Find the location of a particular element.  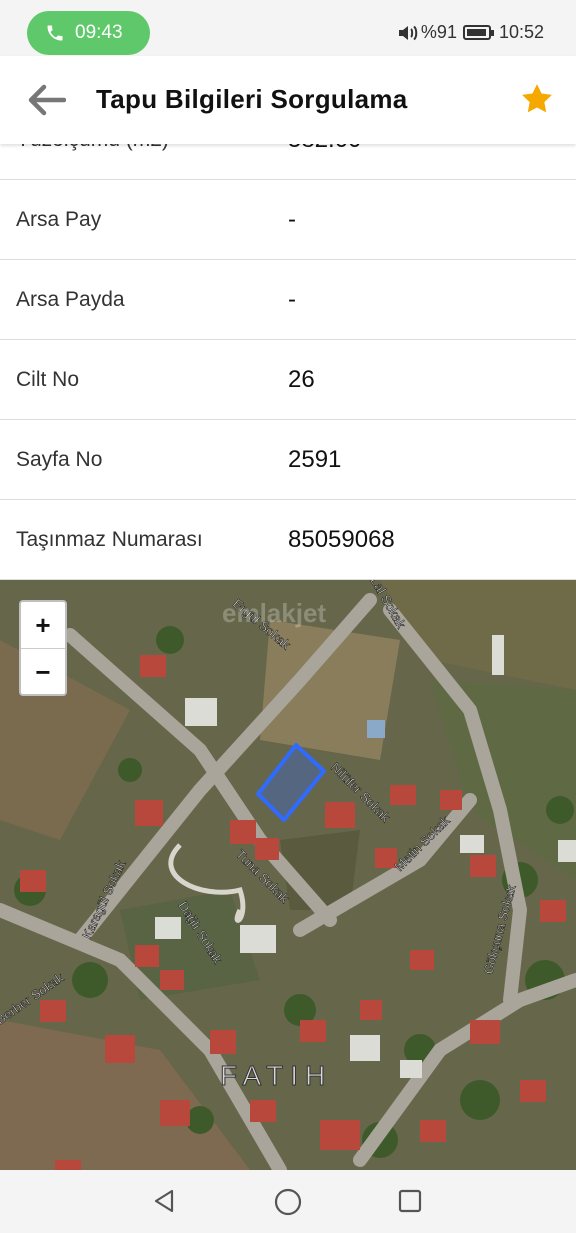

detail-label: Cilt No is located at coordinates (48, 379).